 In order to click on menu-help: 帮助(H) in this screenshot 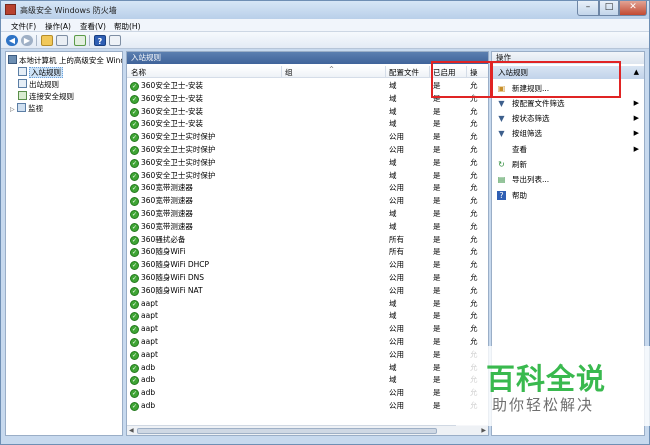, I will do `click(127, 26)`.